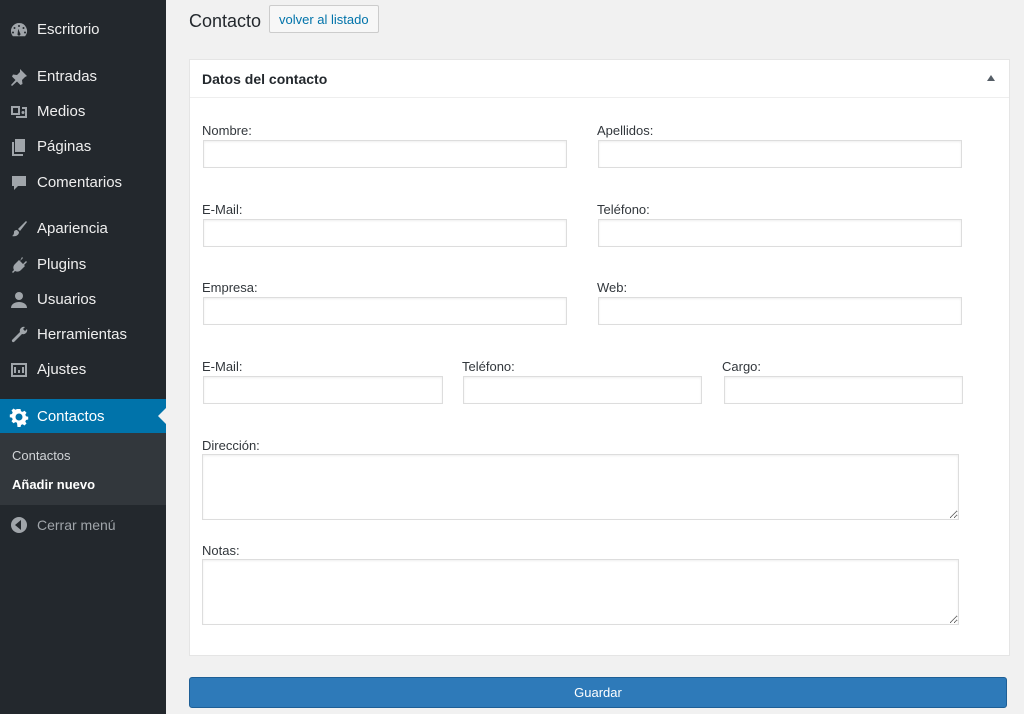 This screenshot has height=714, width=1024. What do you see at coordinates (230, 287) in the screenshot?
I see `empresa-label: Empresa:` at bounding box center [230, 287].